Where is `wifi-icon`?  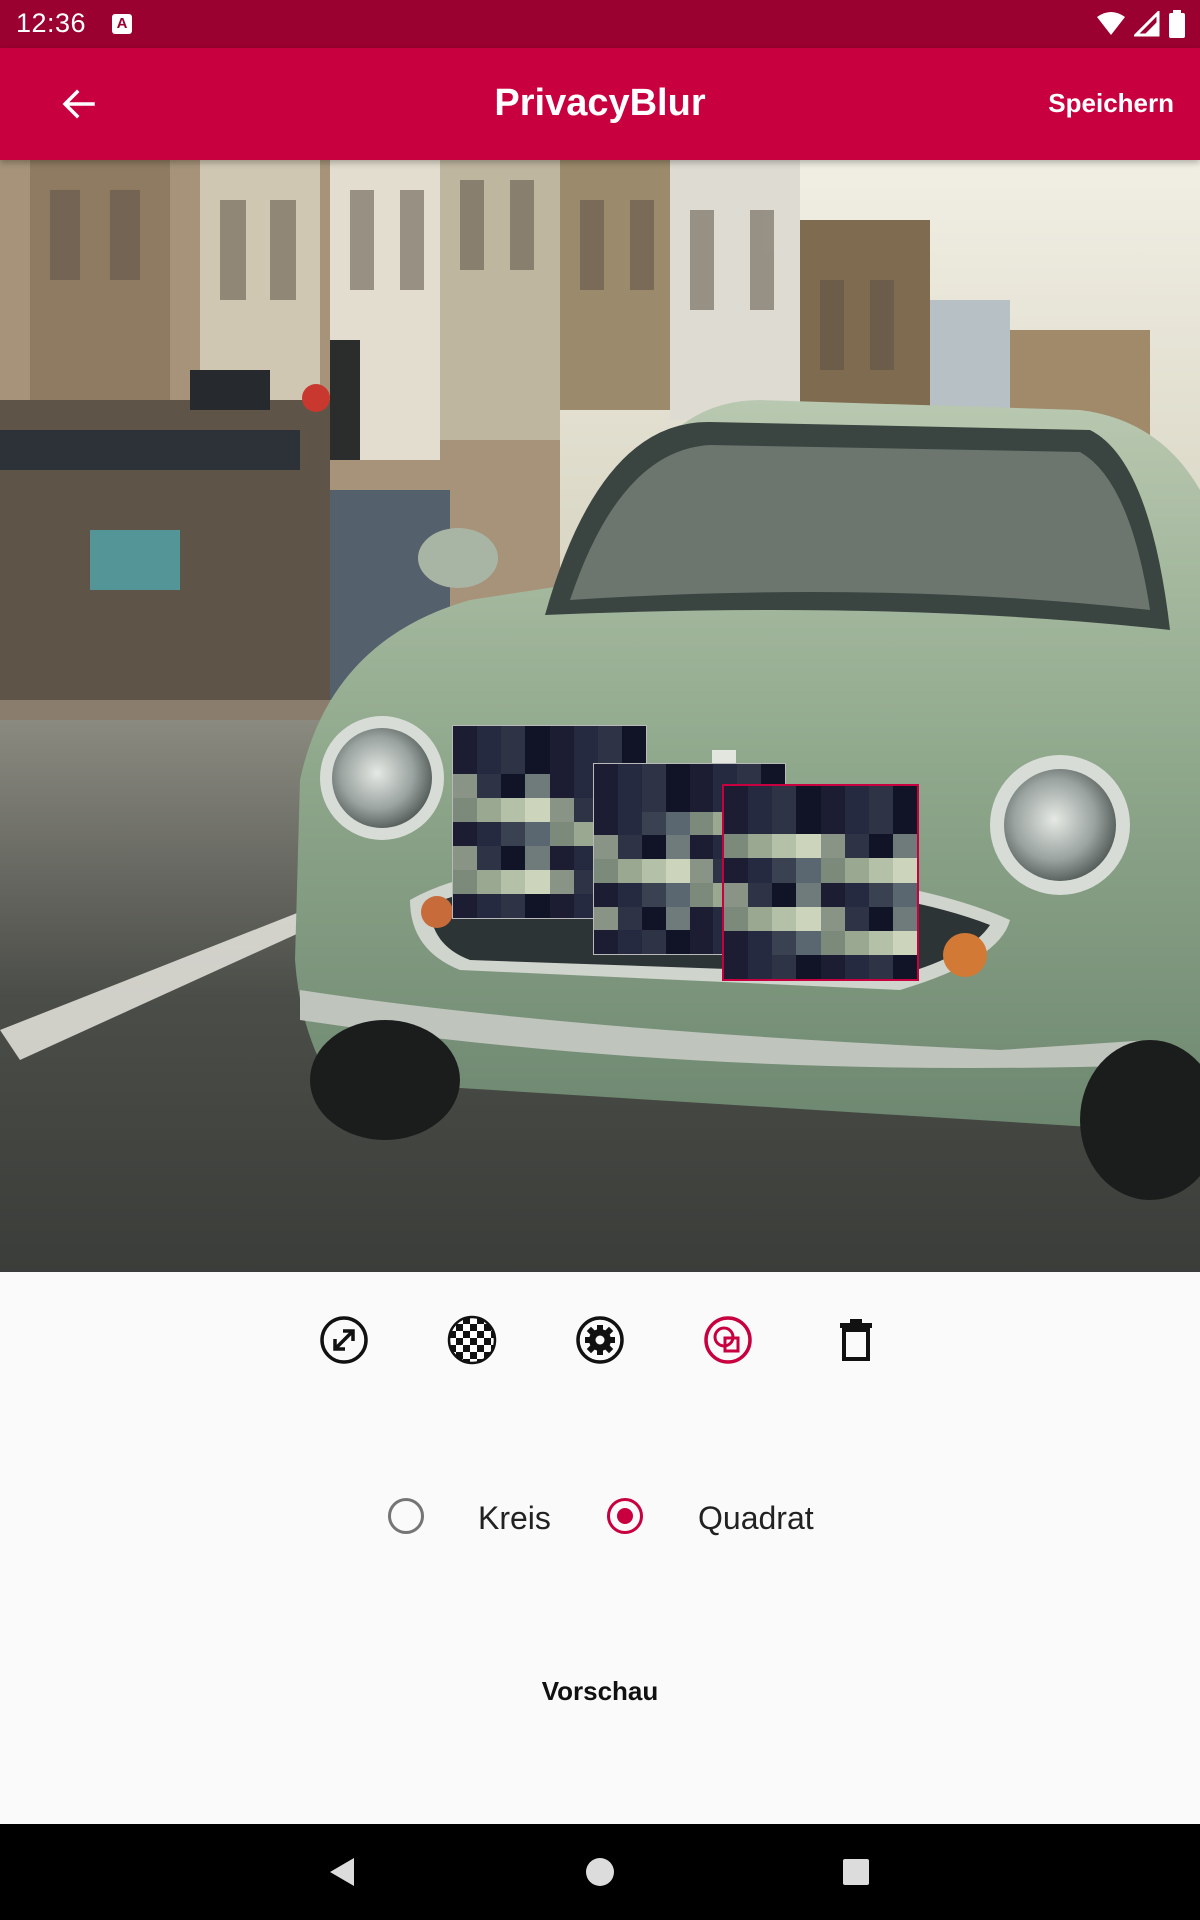 wifi-icon is located at coordinates (1111, 23).